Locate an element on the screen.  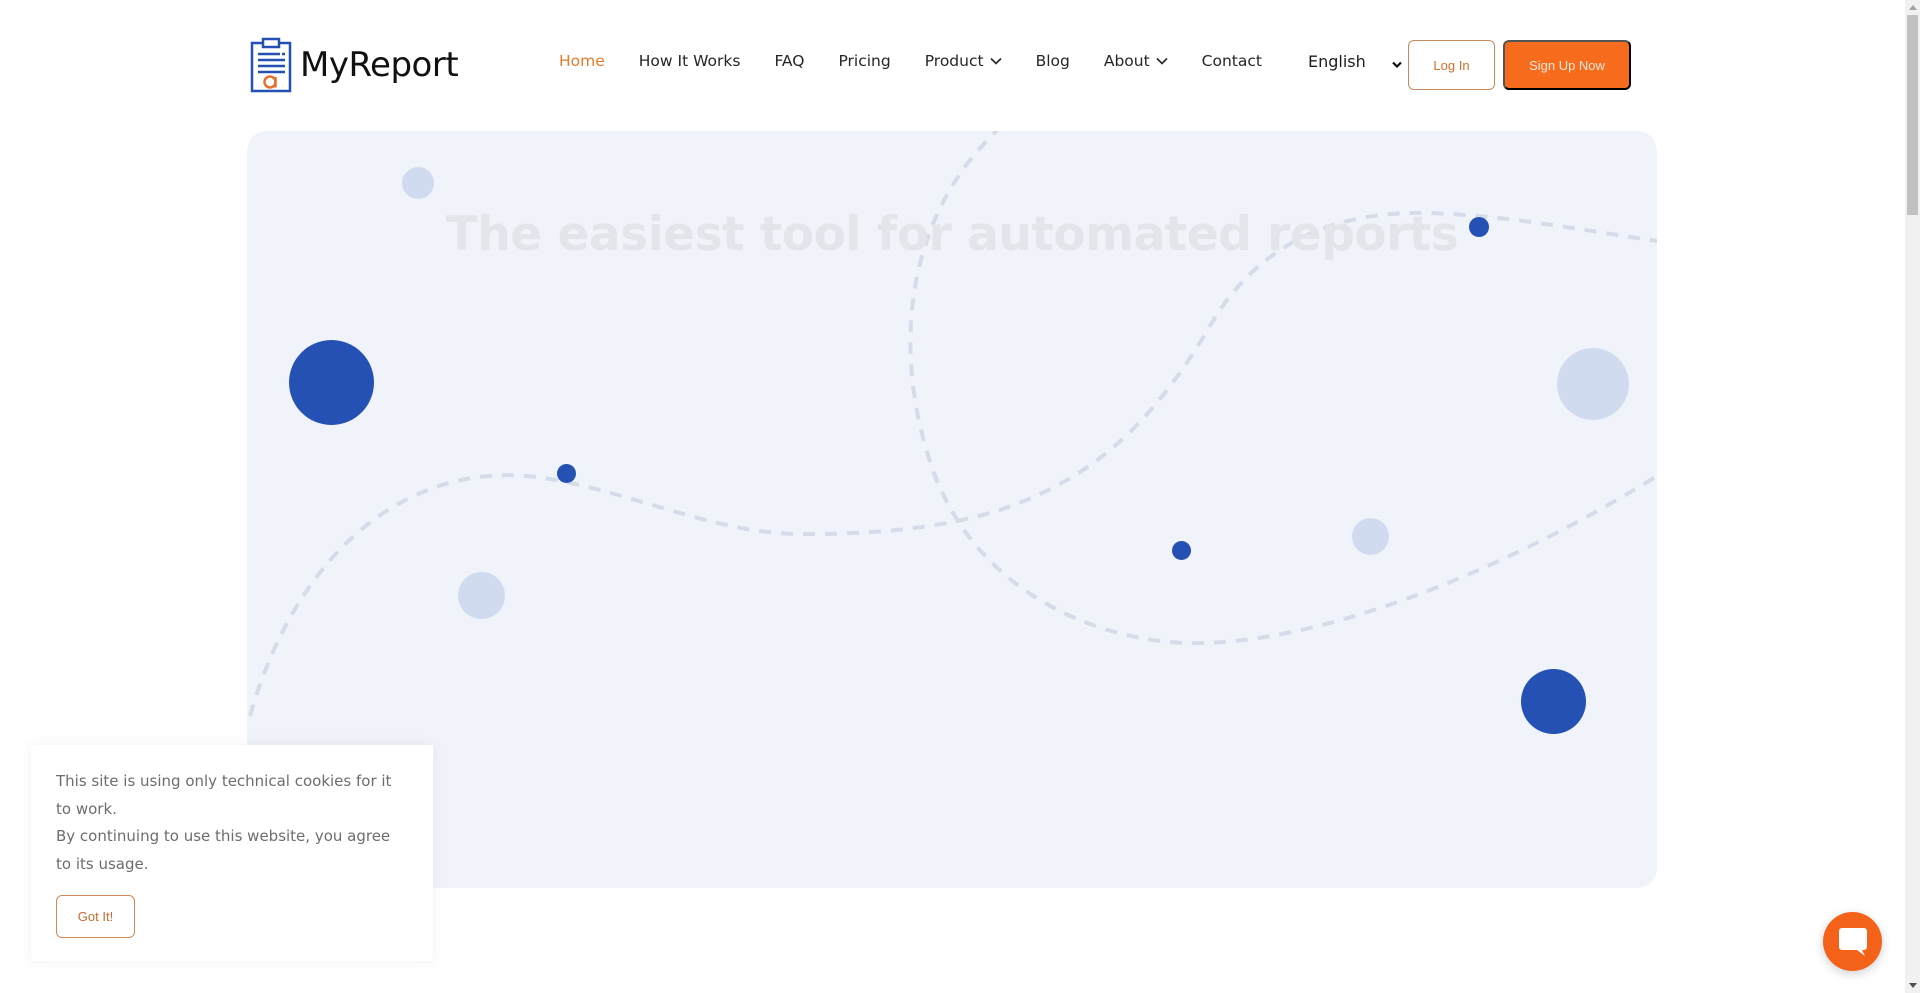
nav-item-home: Home is located at coordinates (582, 61).